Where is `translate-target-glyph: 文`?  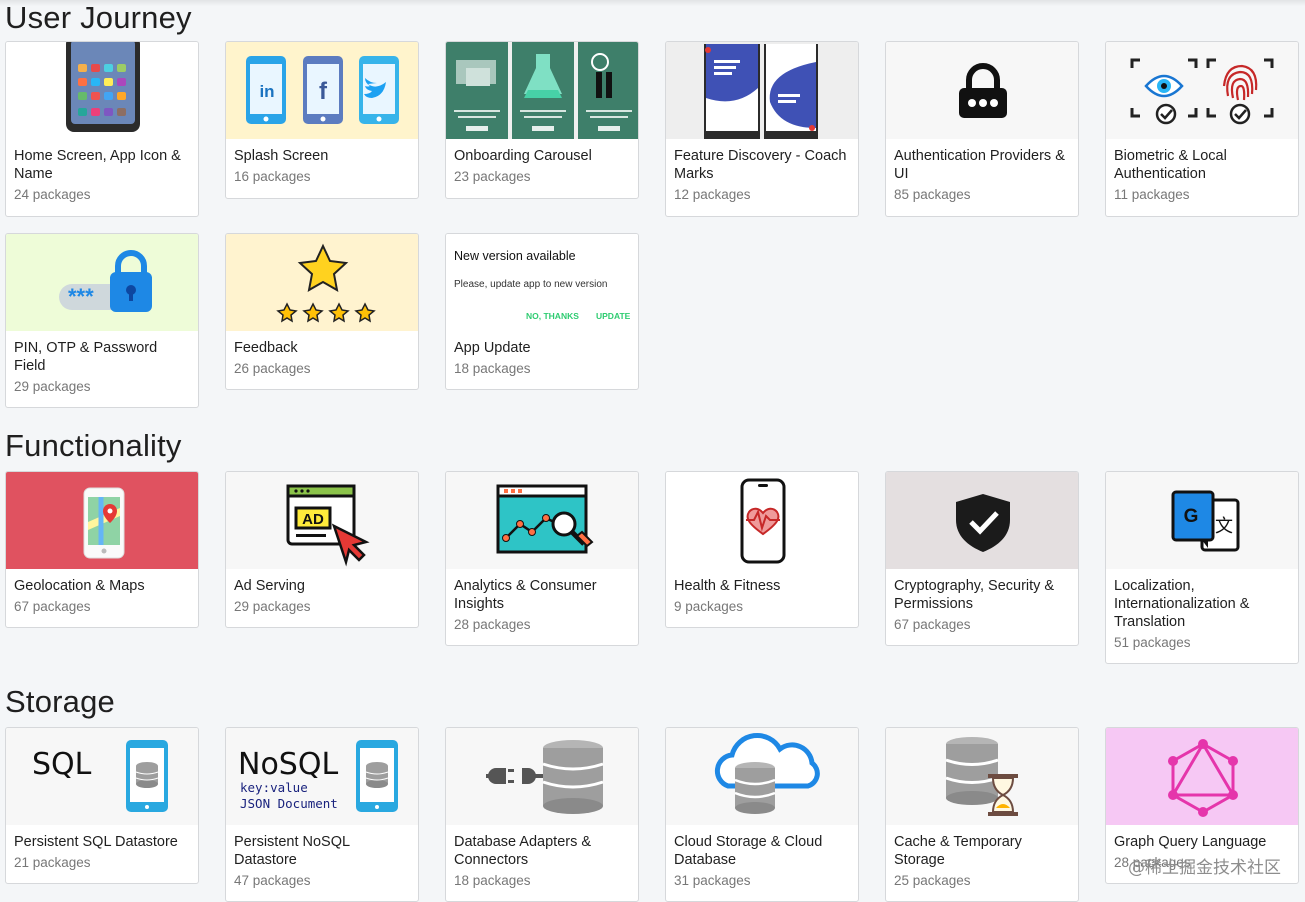 translate-target-glyph: 文 is located at coordinates (1224, 526).